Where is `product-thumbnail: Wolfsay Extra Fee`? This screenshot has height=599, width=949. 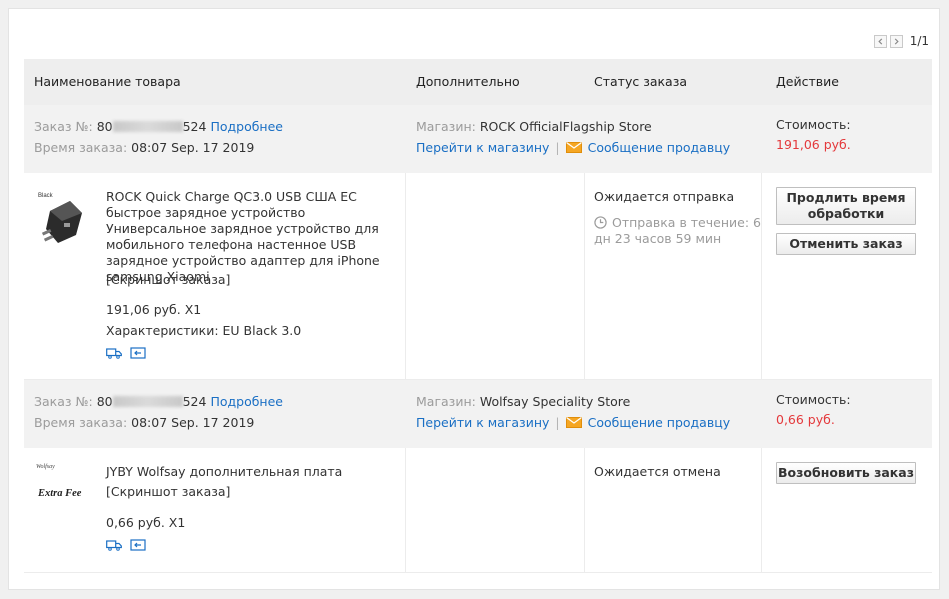 product-thumbnail: Wolfsay Extra Fee is located at coordinates (64, 488).